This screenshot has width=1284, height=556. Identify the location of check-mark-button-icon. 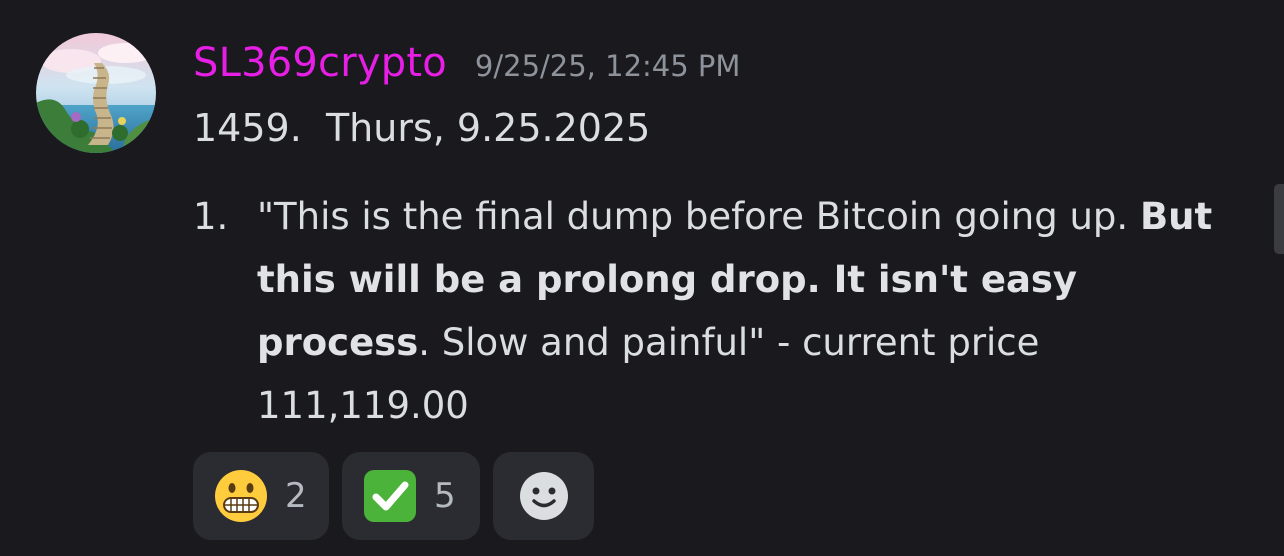
(390, 496).